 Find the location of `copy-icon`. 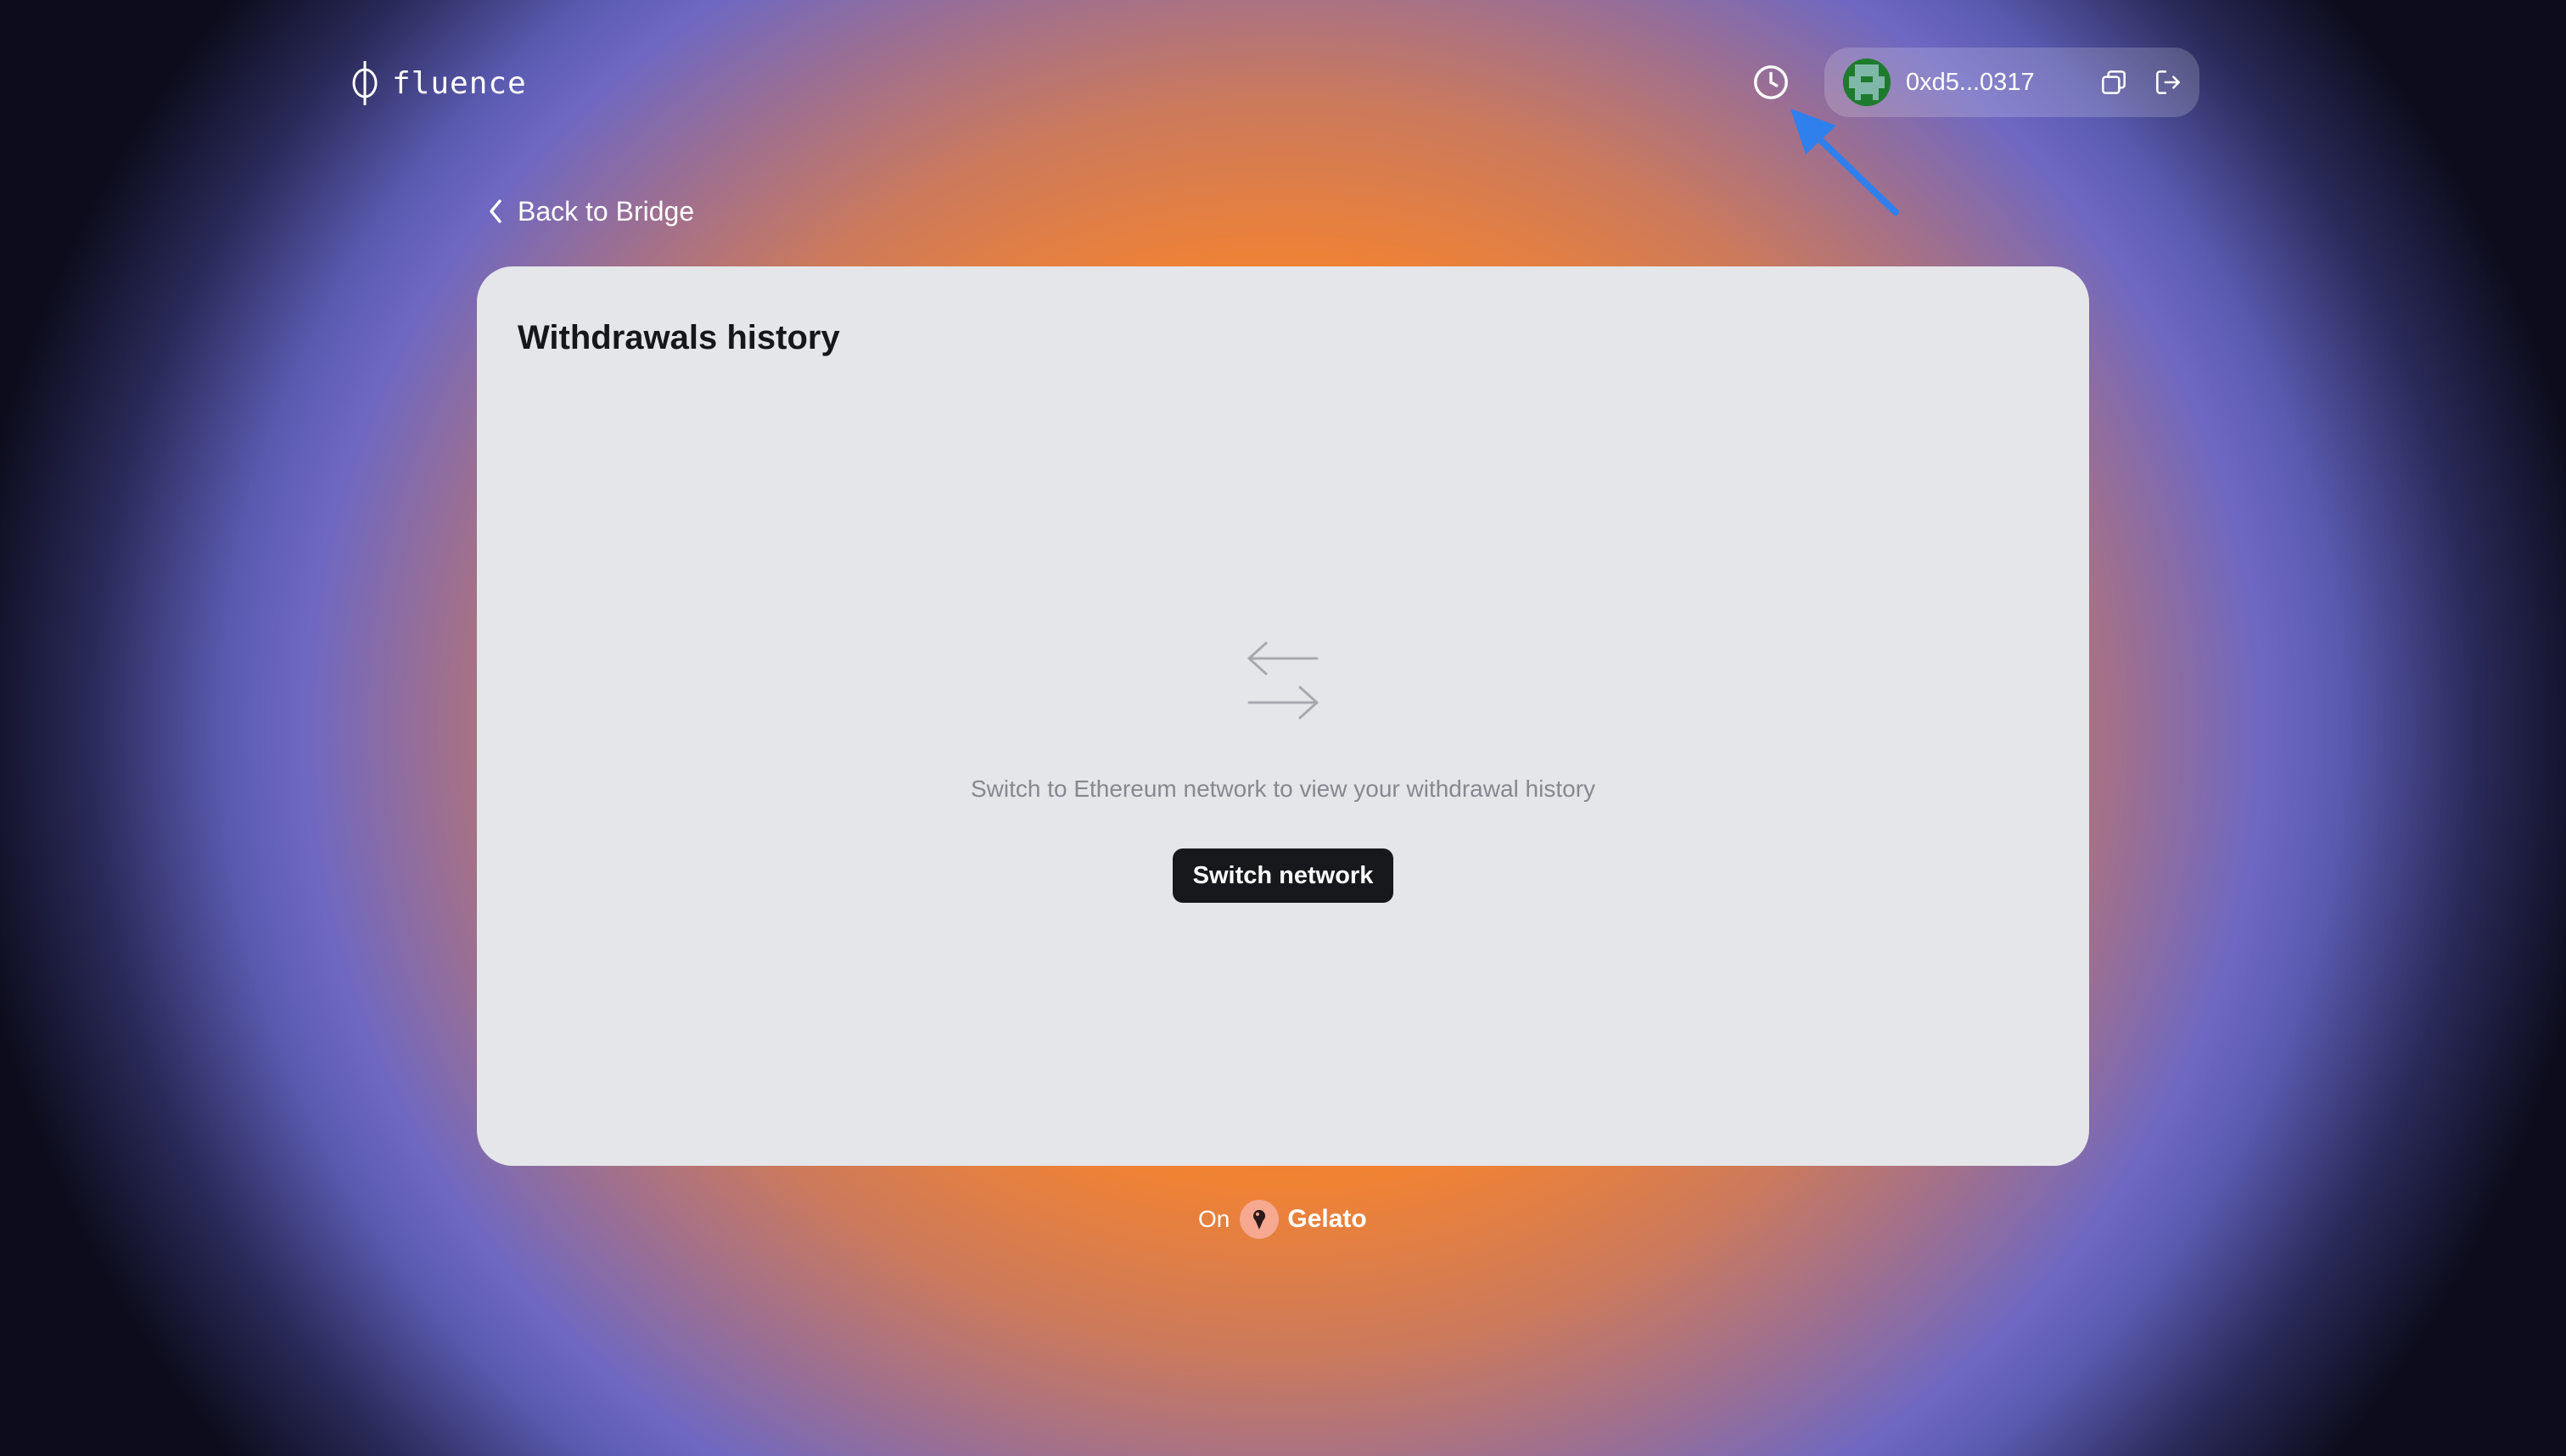

copy-icon is located at coordinates (2114, 82).